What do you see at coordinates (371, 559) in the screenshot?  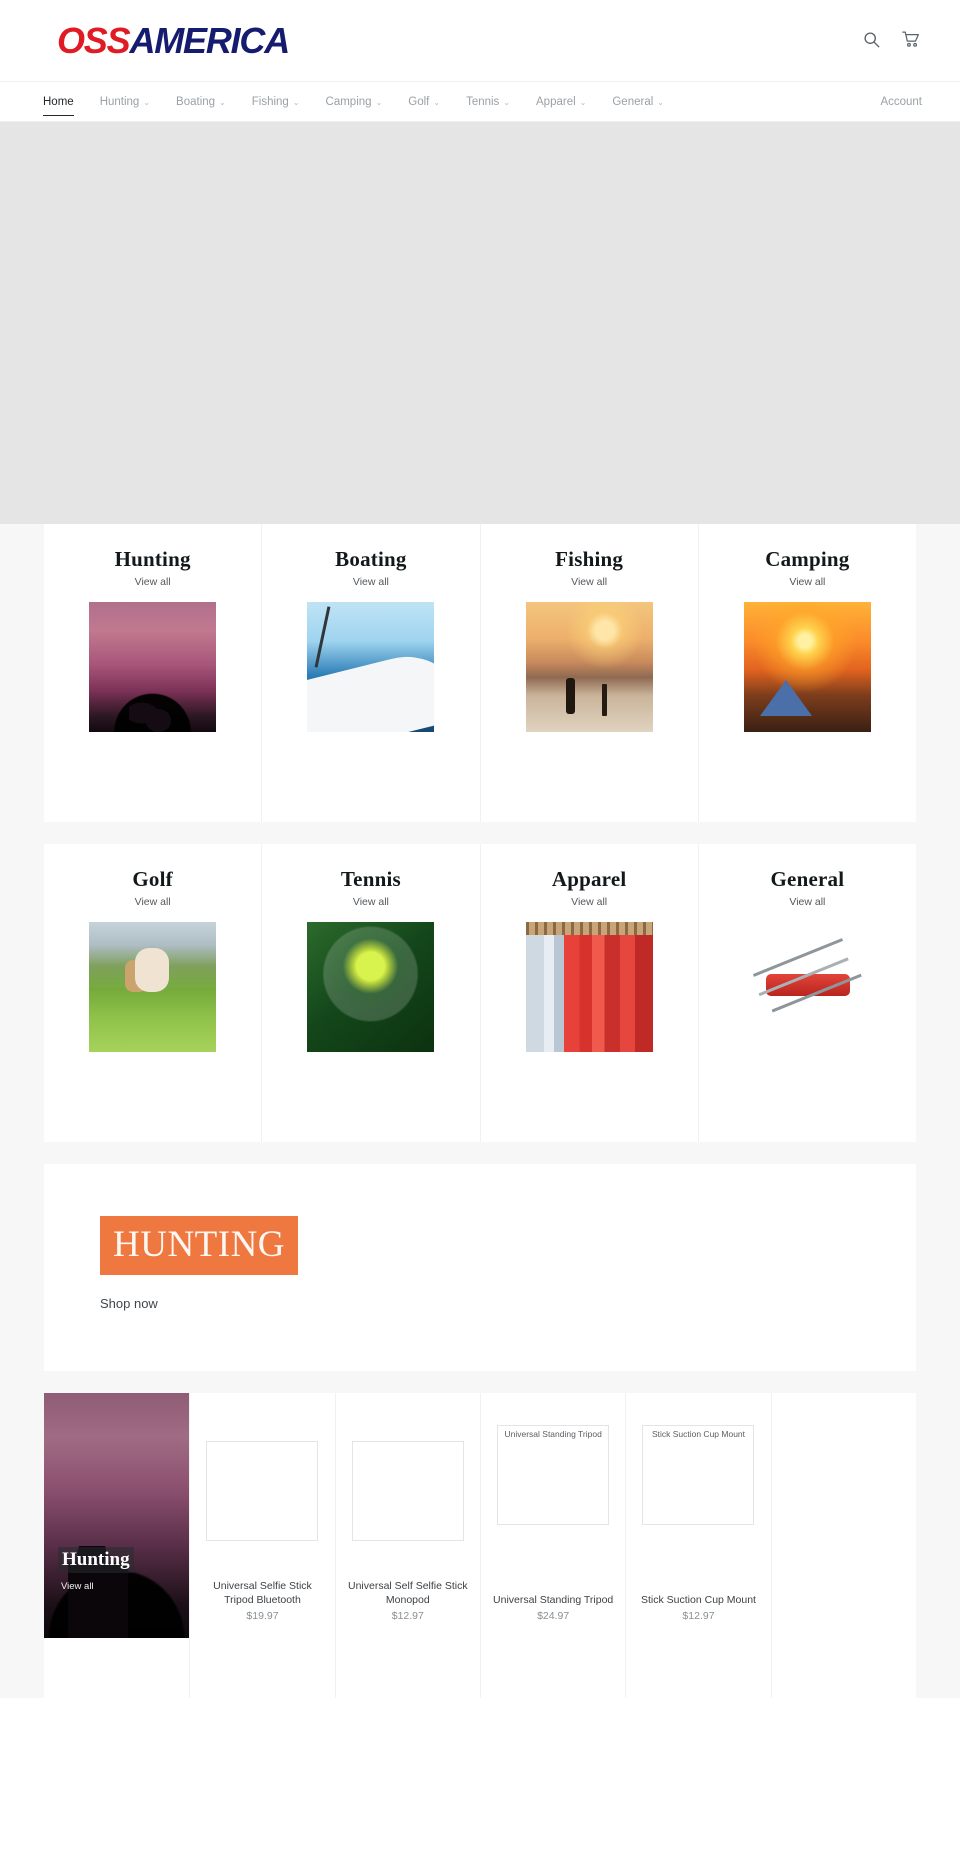 I see `collection-card-title: Boating` at bounding box center [371, 559].